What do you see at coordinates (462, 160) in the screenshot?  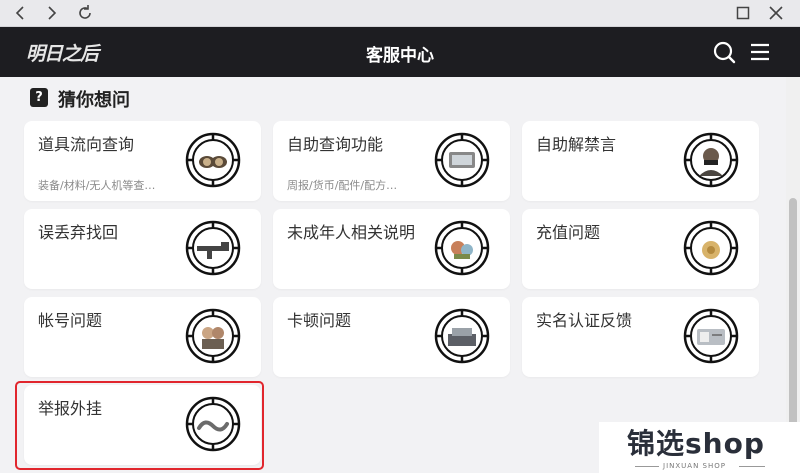 I see `device-icon` at bounding box center [462, 160].